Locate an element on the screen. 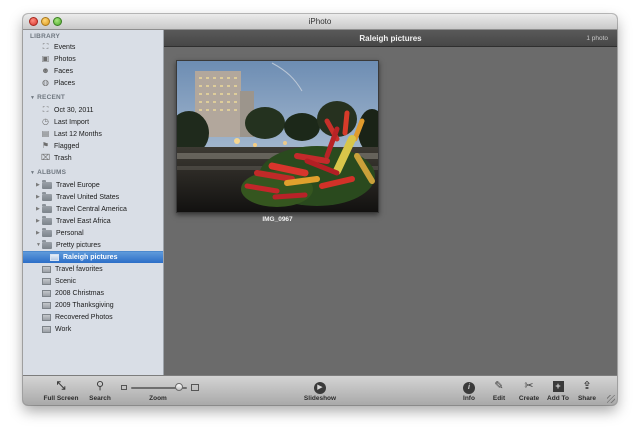  album-title: Raleigh pictures is located at coordinates (390, 38).